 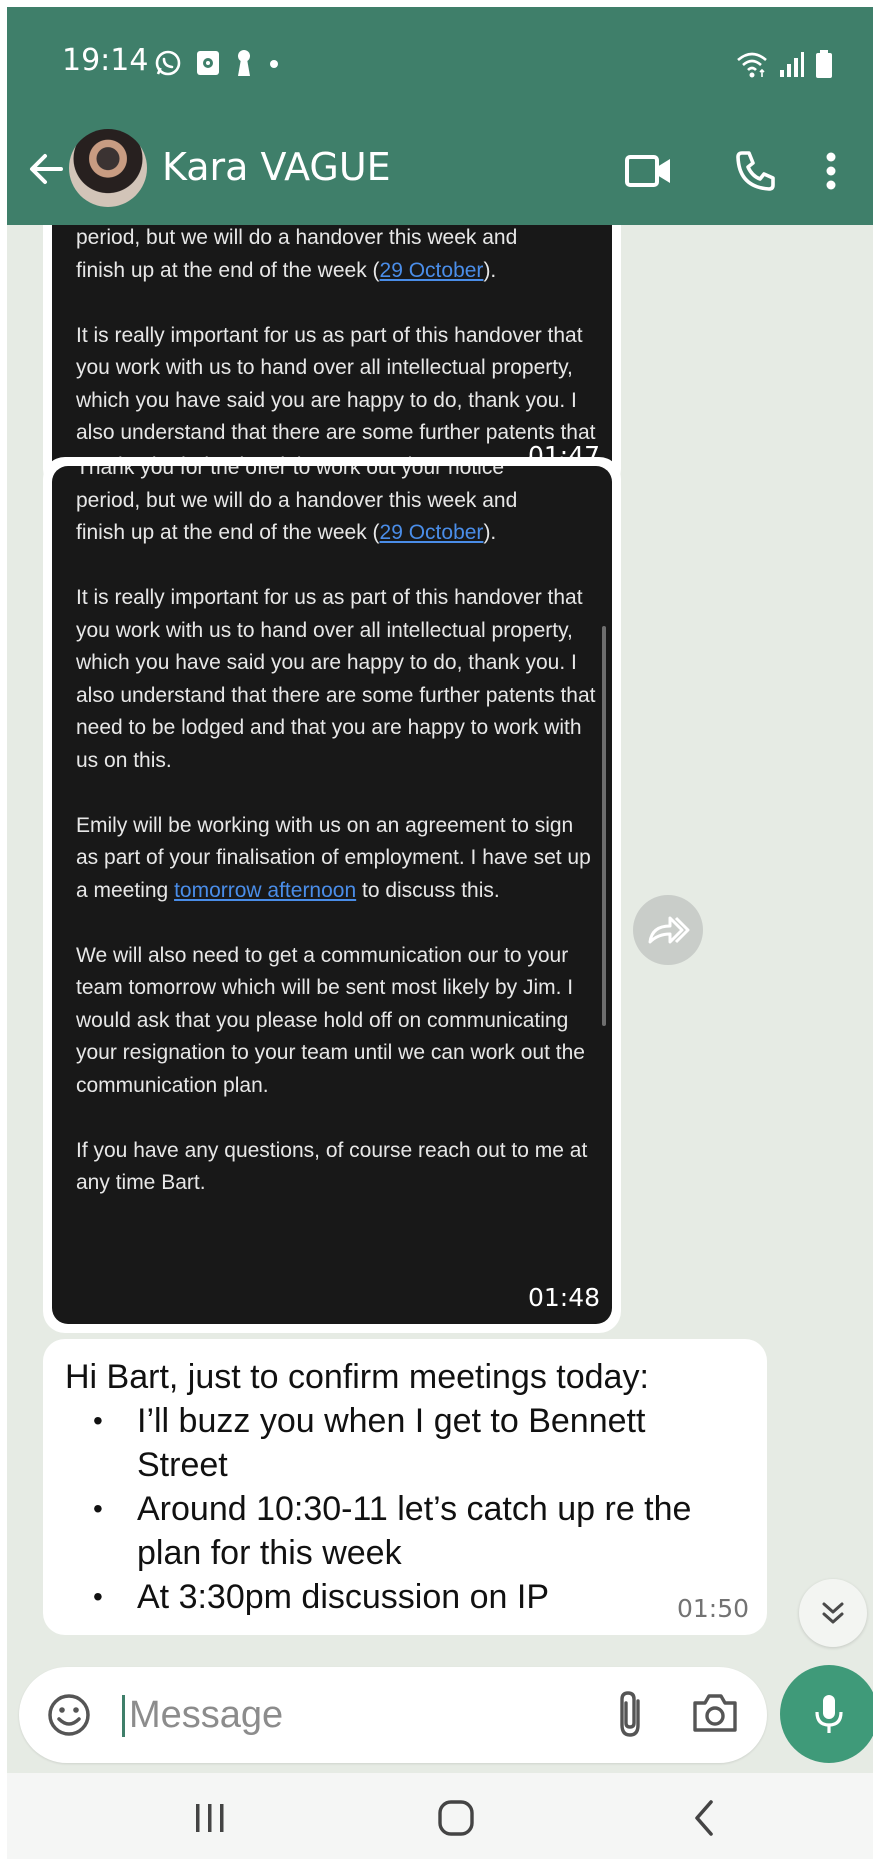 I want to click on battery-icon, so click(x=824, y=66).